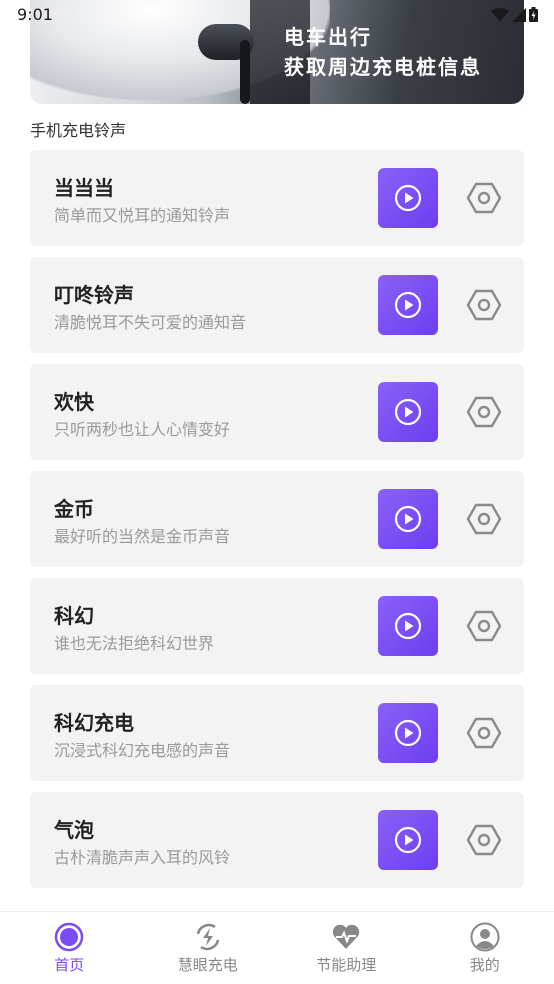 This screenshot has width=554, height=984. What do you see at coordinates (277, 198) in the screenshot?
I see `ringtone-card: 当当当简单而又悦耳的通知铃声` at bounding box center [277, 198].